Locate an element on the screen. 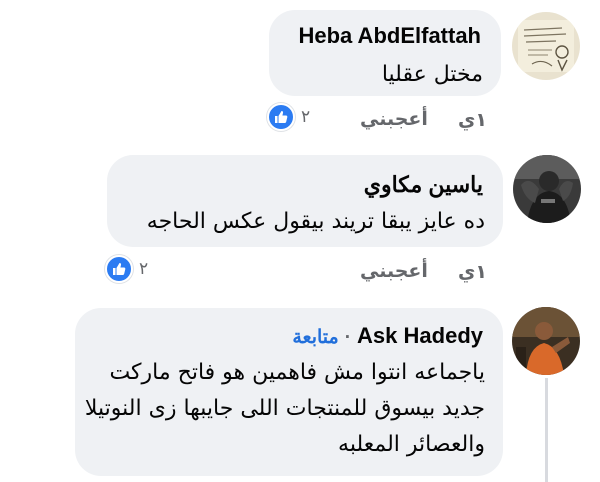 The image size is (600, 482). thread-line is located at coordinates (546, 430).